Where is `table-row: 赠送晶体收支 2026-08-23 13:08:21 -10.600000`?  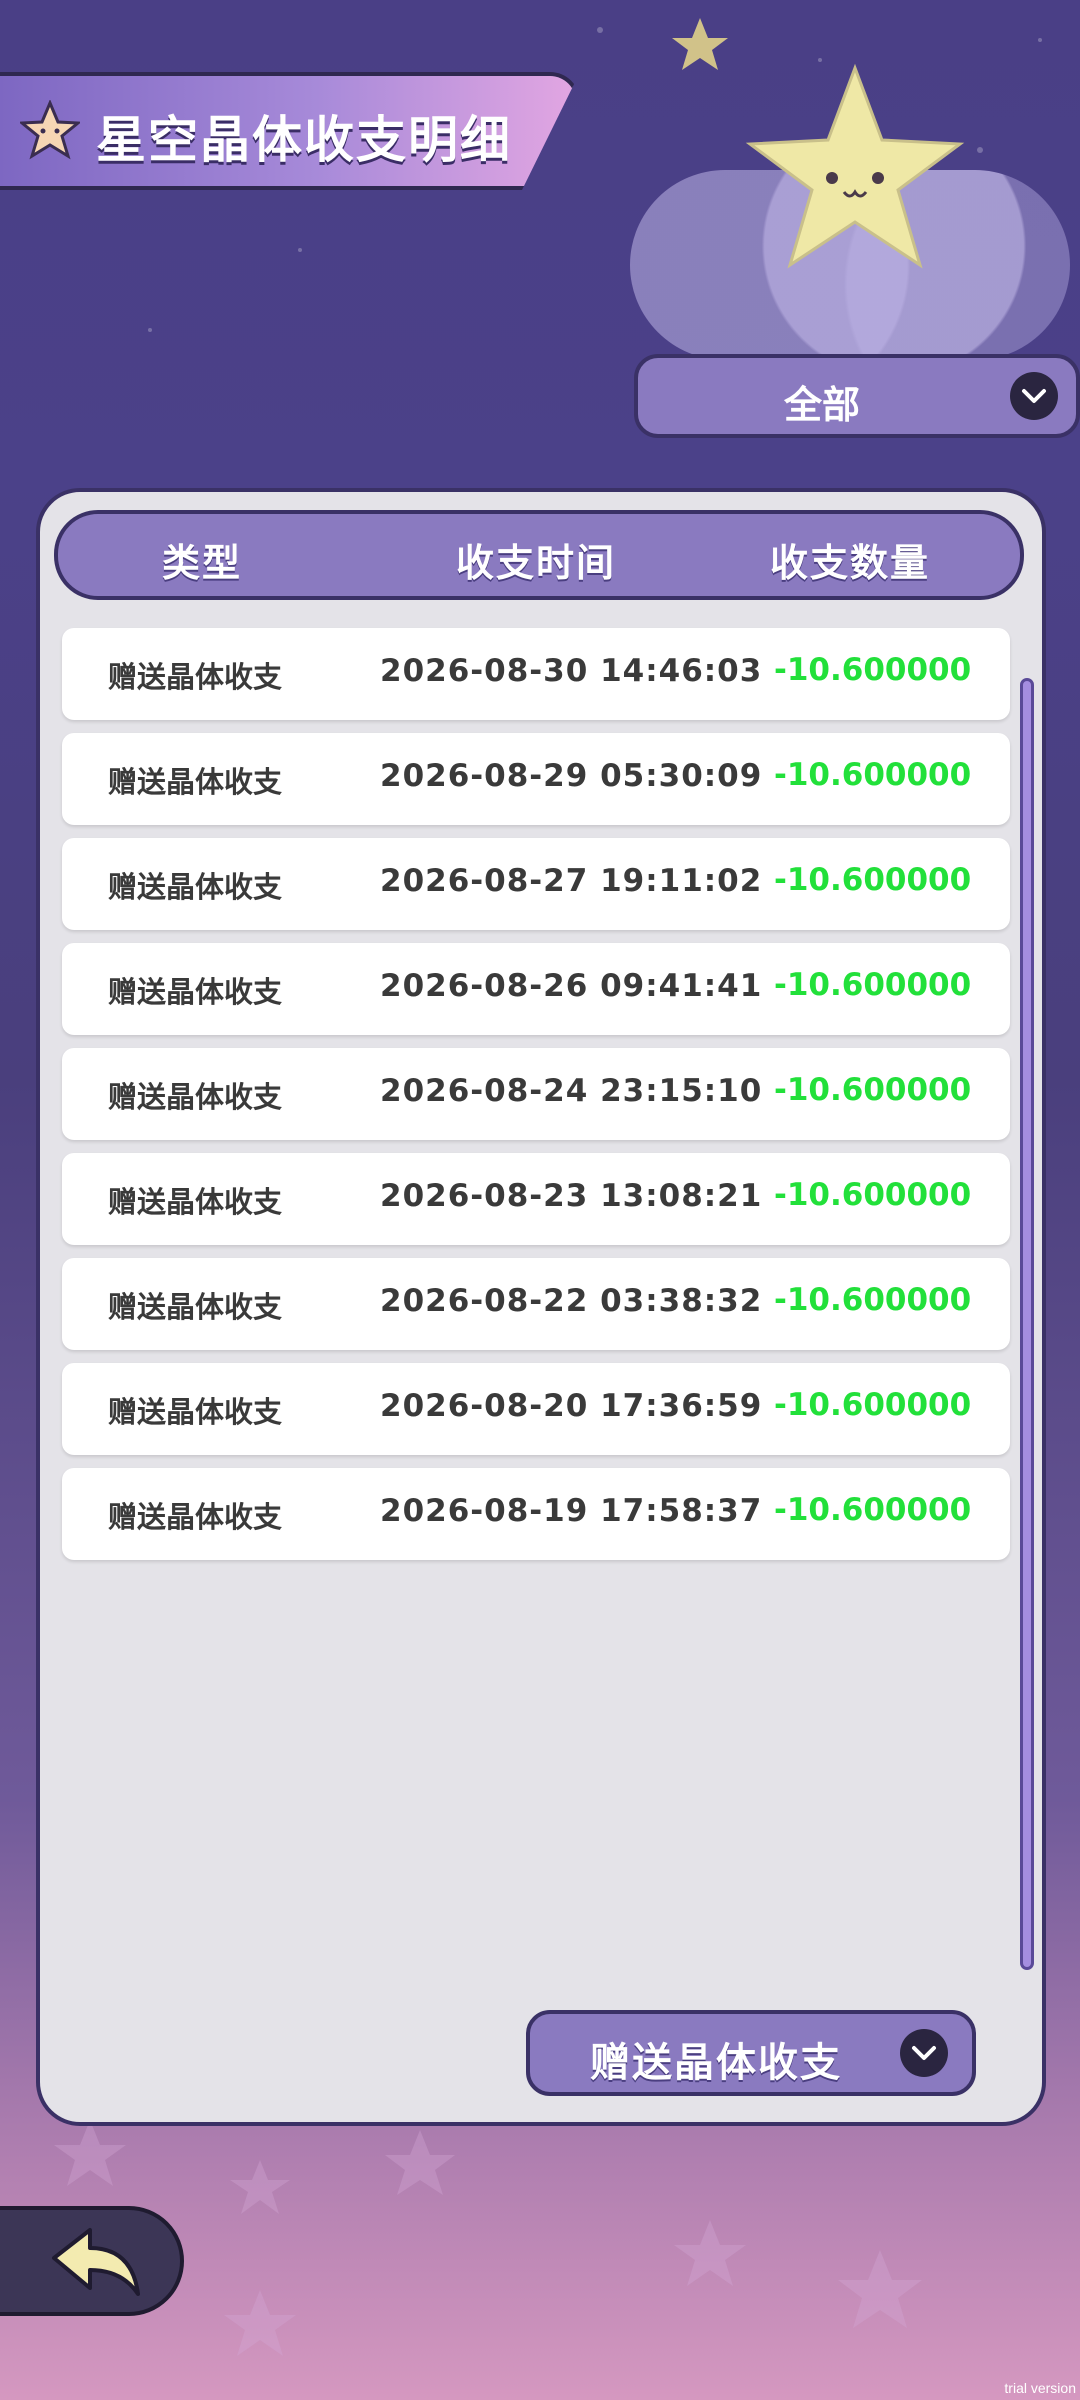
table-row: 赠送晶体收支 2026-08-23 13:08:21 -10.600000 is located at coordinates (536, 1199).